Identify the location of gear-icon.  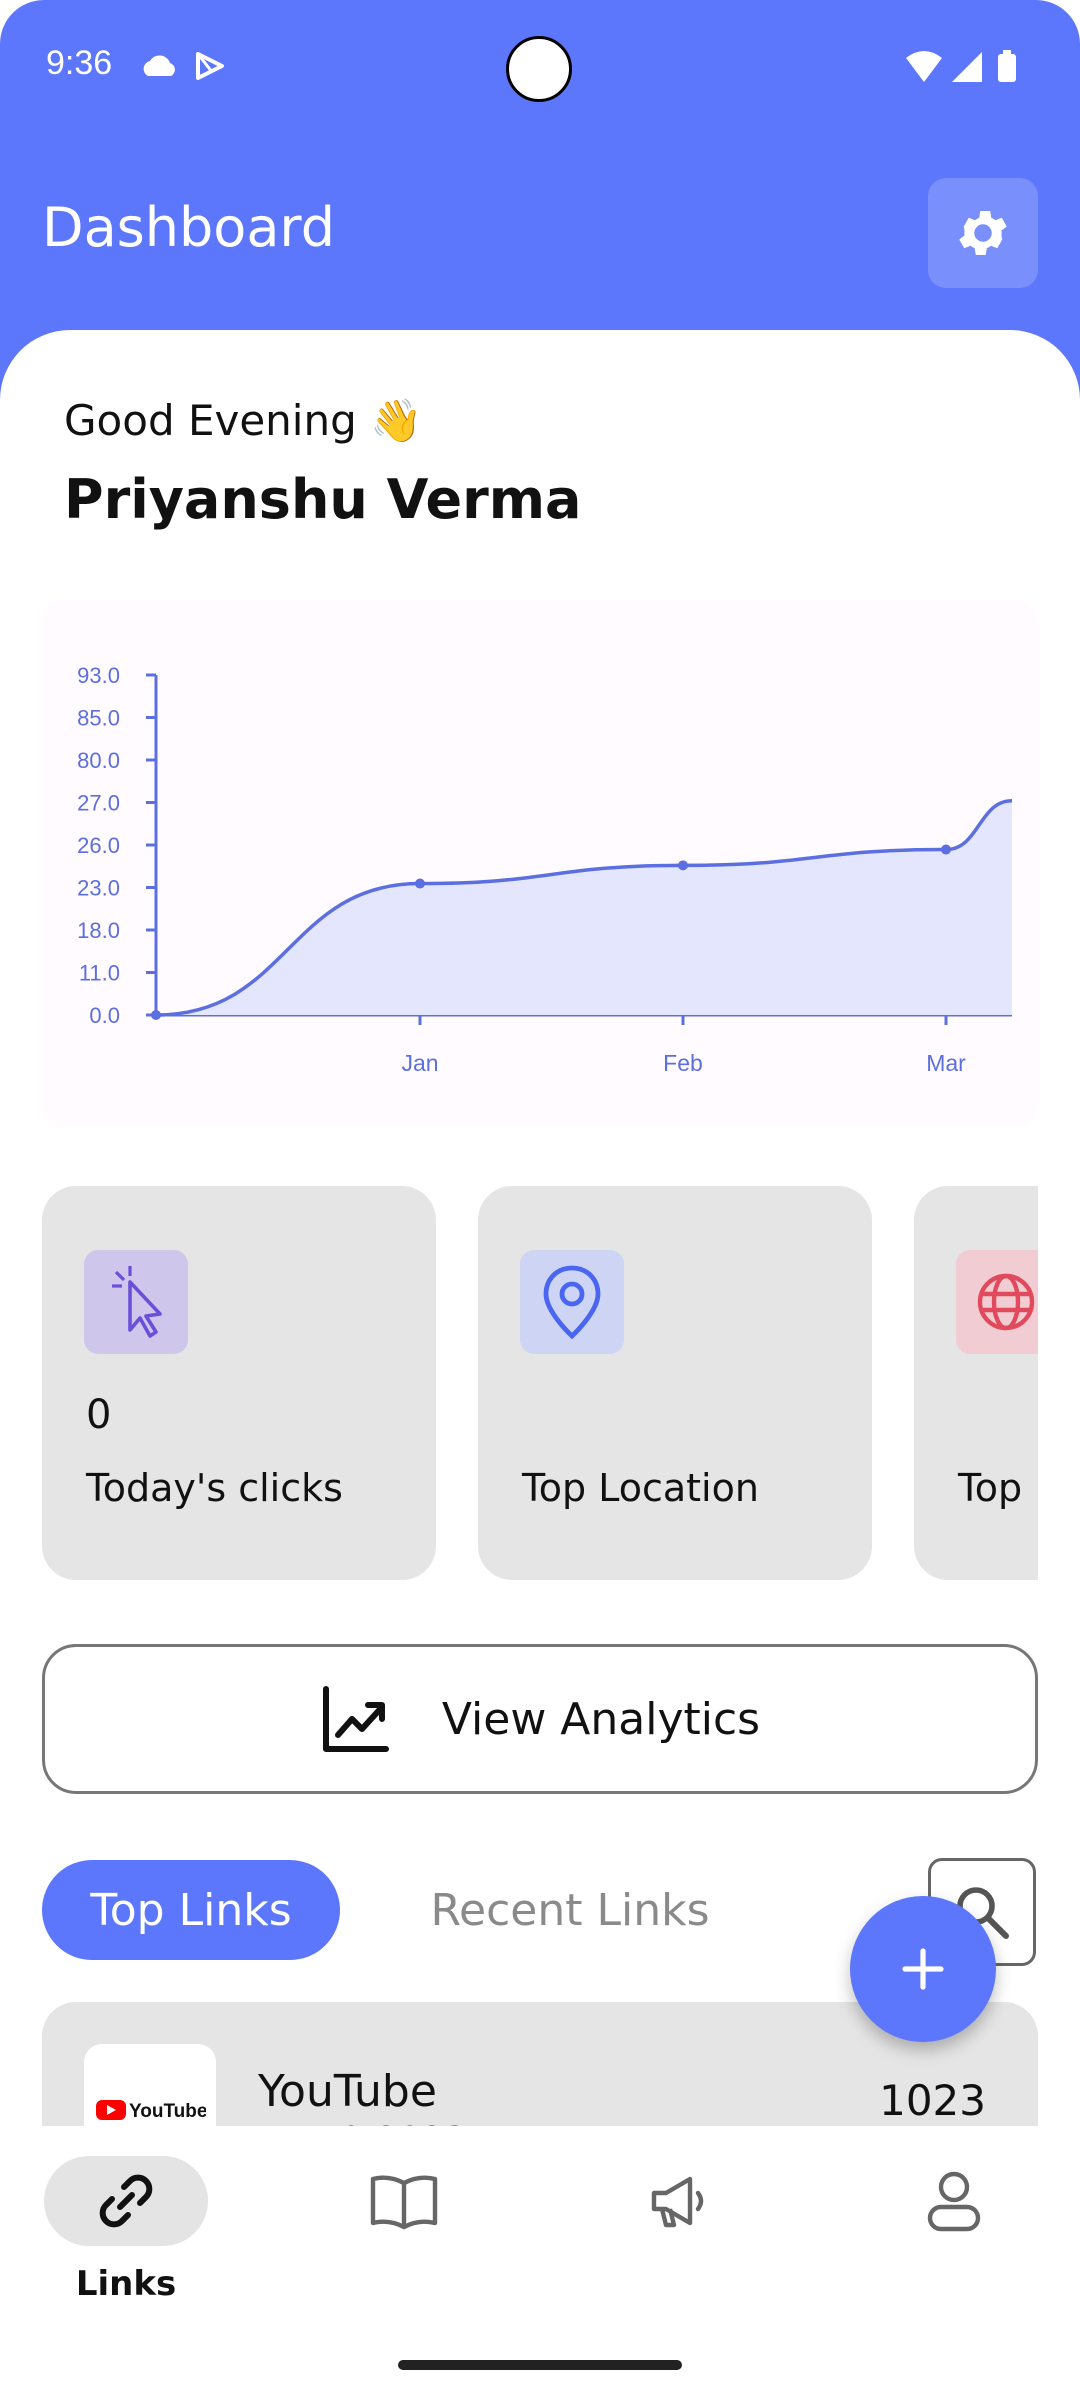
(983, 233).